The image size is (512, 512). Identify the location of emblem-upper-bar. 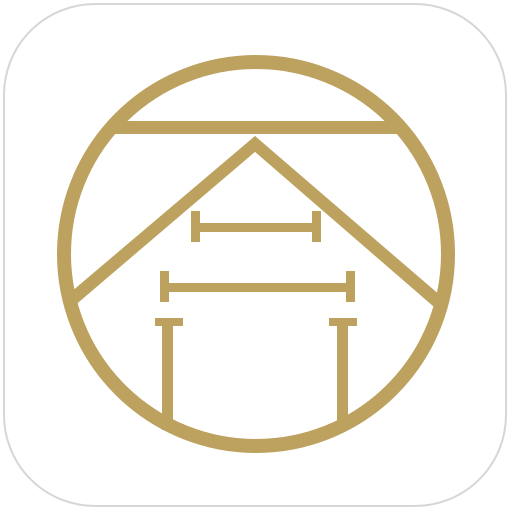
(256, 227).